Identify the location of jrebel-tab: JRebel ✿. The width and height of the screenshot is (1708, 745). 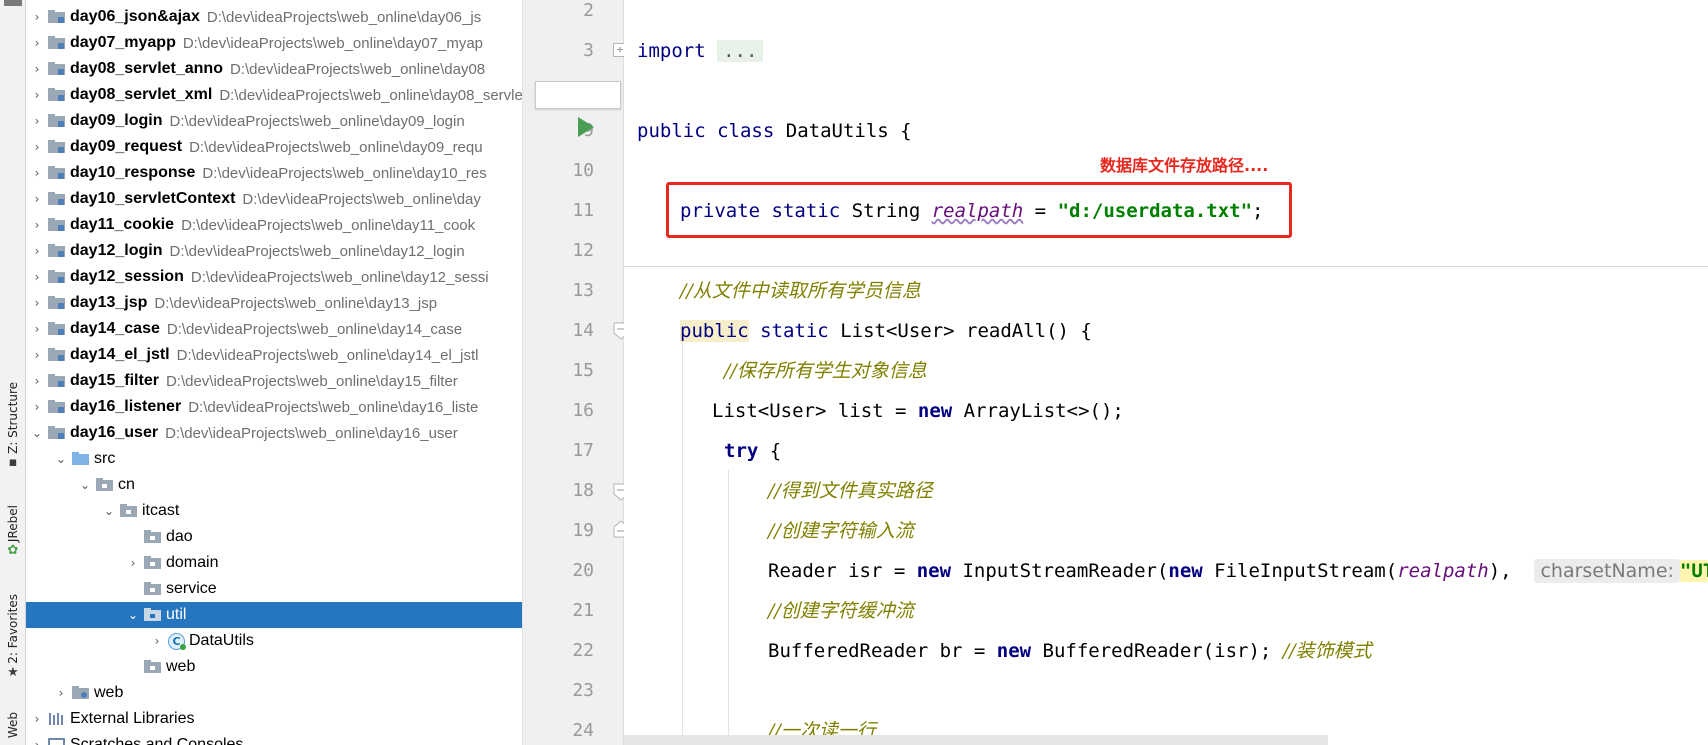
(13, 531).